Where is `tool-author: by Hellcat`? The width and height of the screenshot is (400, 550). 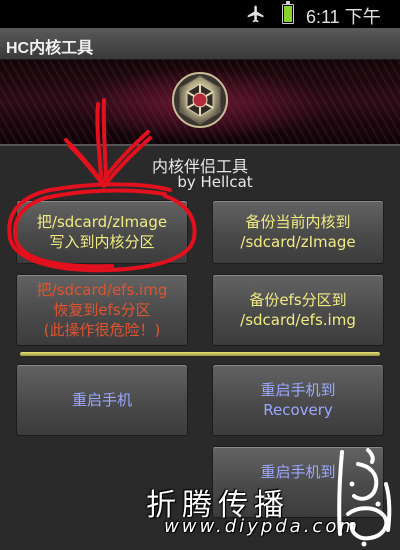 tool-author: by Hellcat is located at coordinates (215, 182).